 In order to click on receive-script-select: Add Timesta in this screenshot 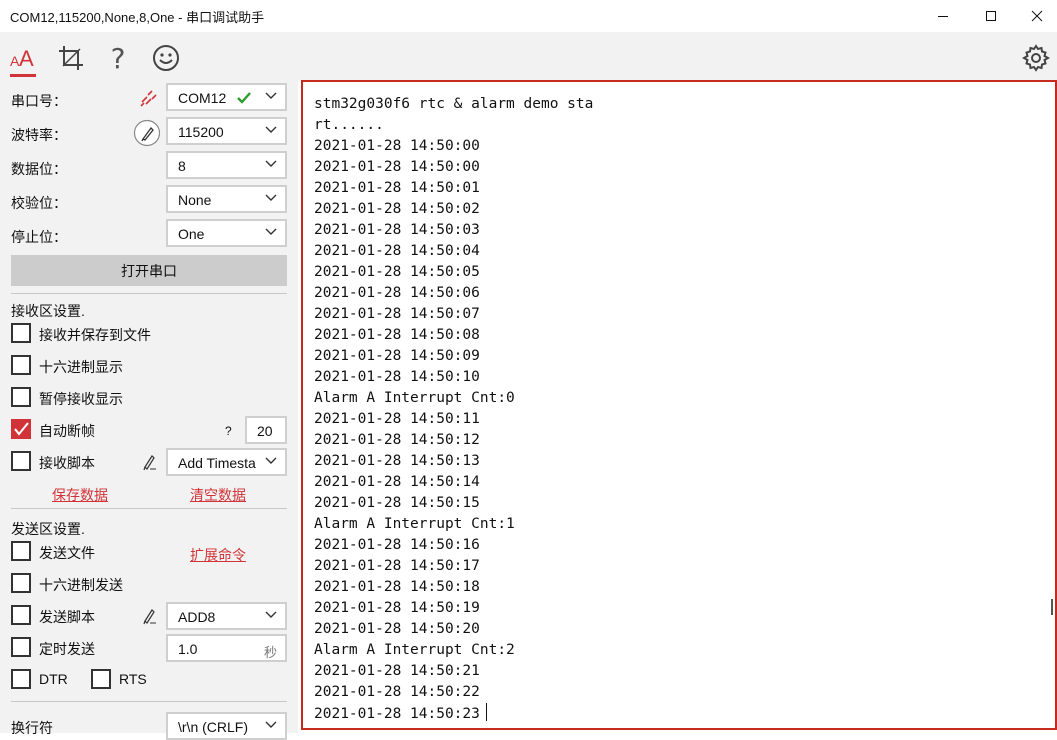, I will do `click(226, 462)`.